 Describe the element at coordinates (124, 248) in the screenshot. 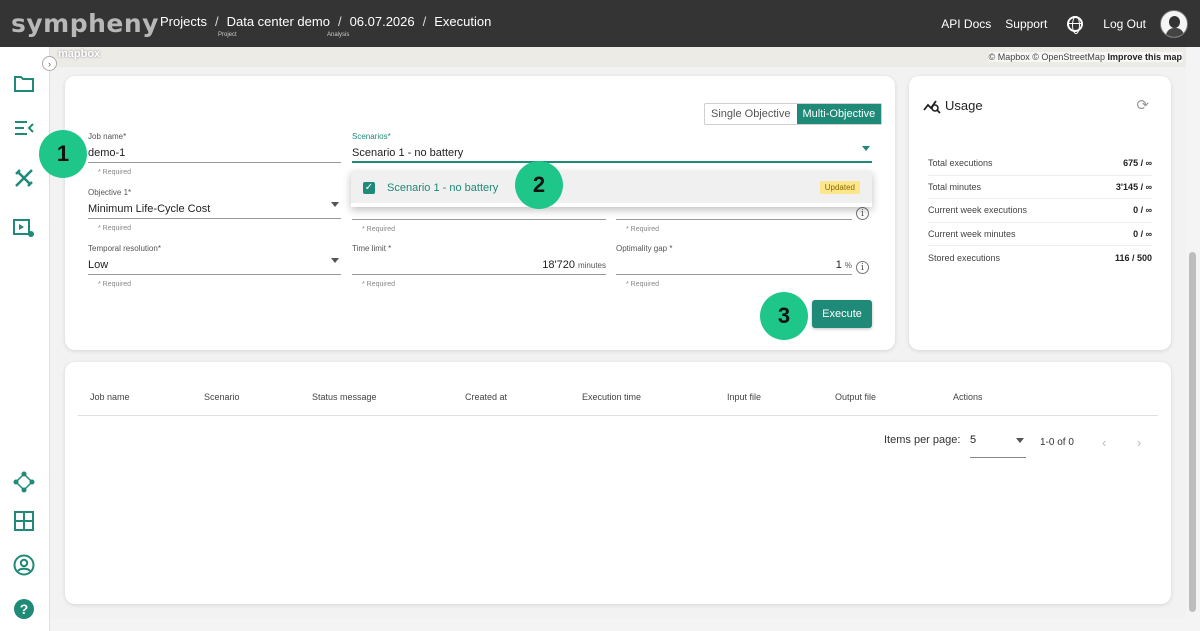

I see `temporal-resolution-label: Temporal resolution*` at that location.